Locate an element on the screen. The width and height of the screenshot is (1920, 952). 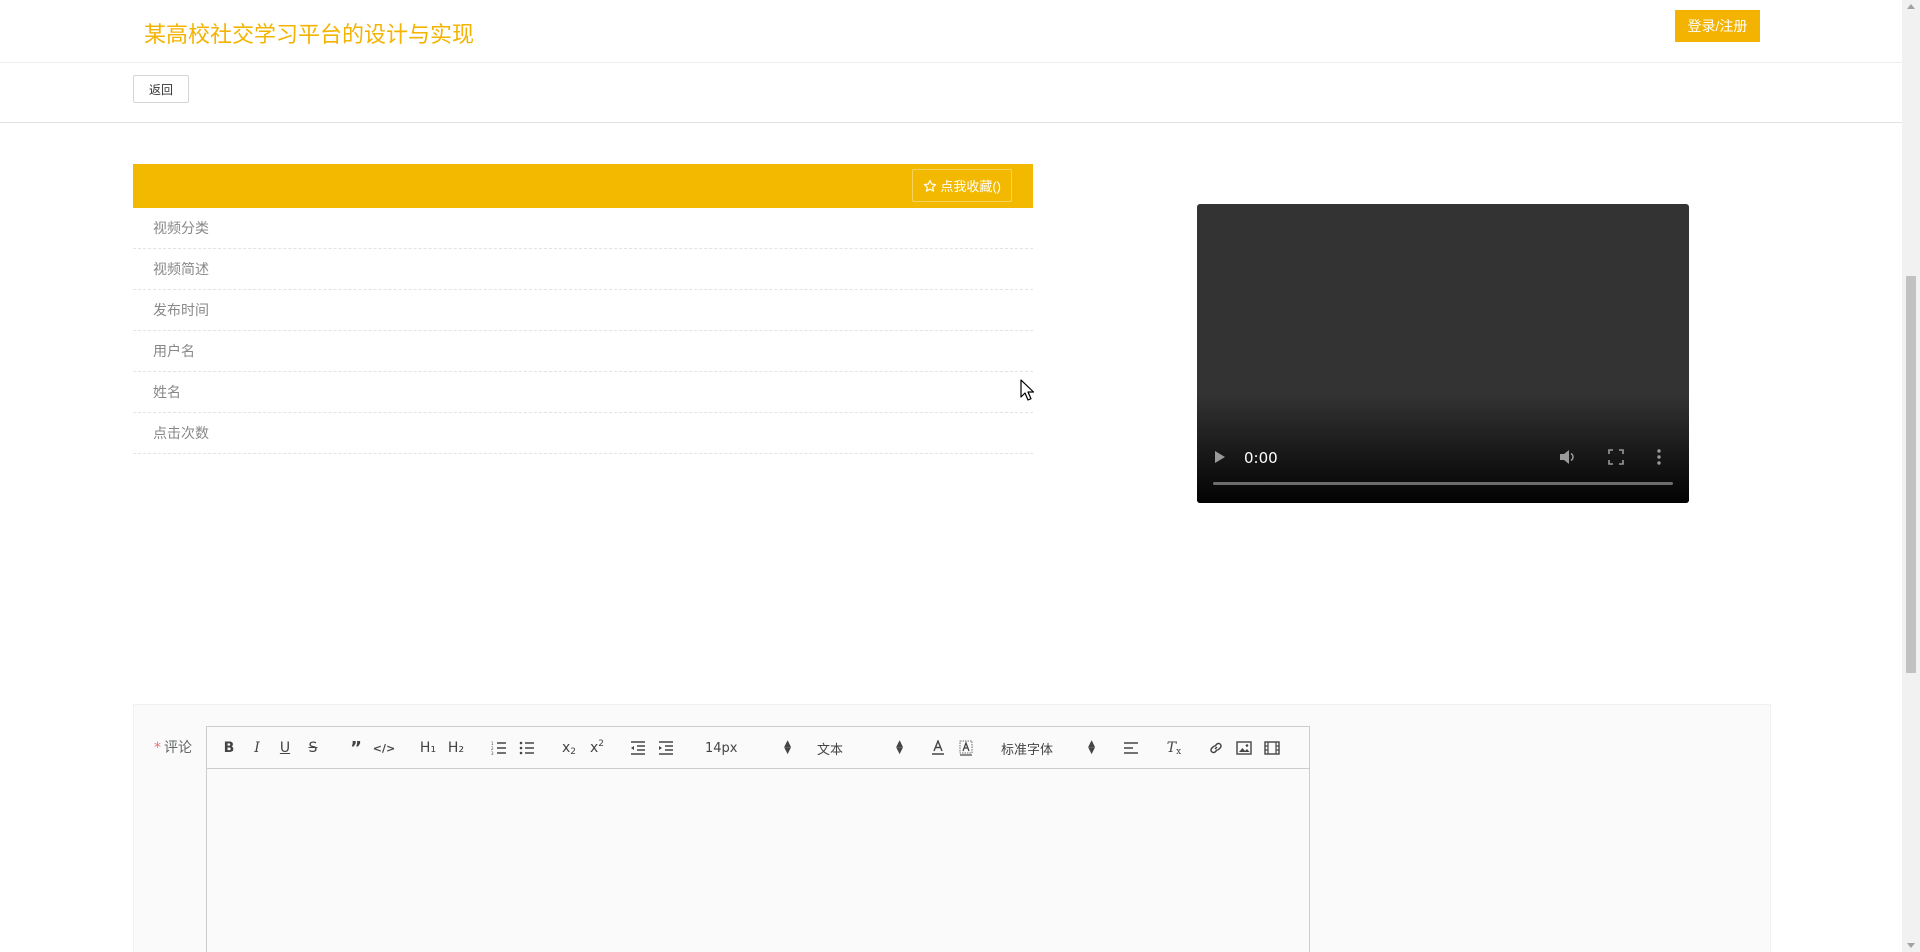
info-label: 发布时间 is located at coordinates (181, 311).